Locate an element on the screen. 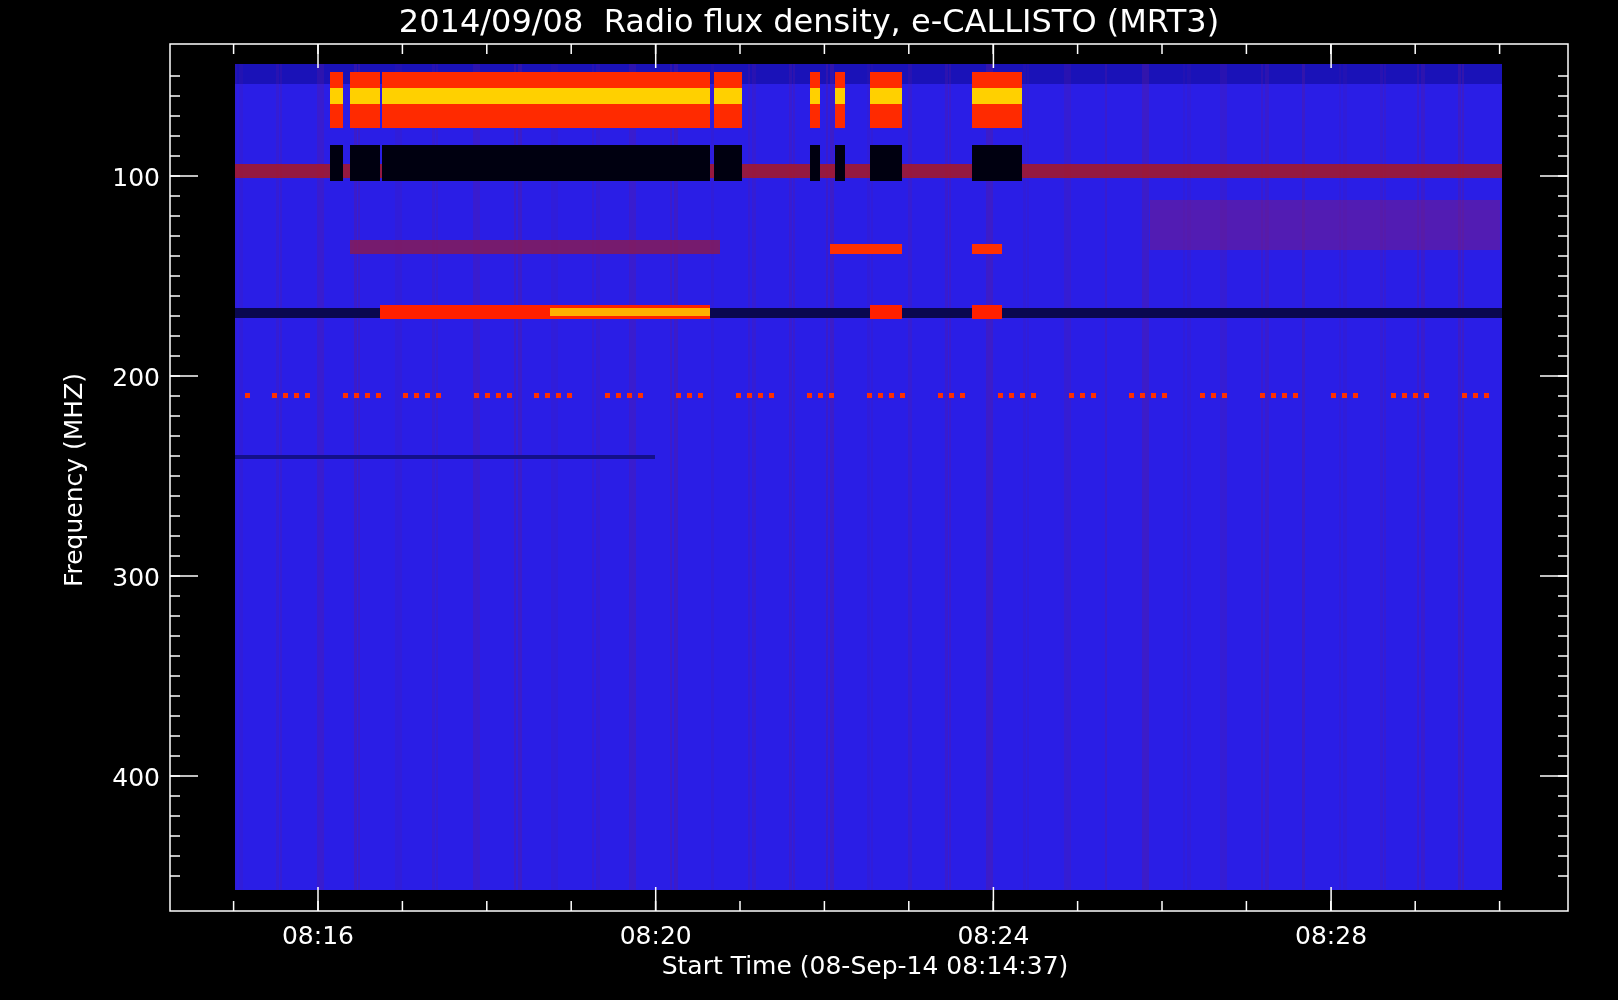  chart-title: 2014/09/08 Radio flux density, e-CALLISTO (MRT3) is located at coordinates (809, 21).